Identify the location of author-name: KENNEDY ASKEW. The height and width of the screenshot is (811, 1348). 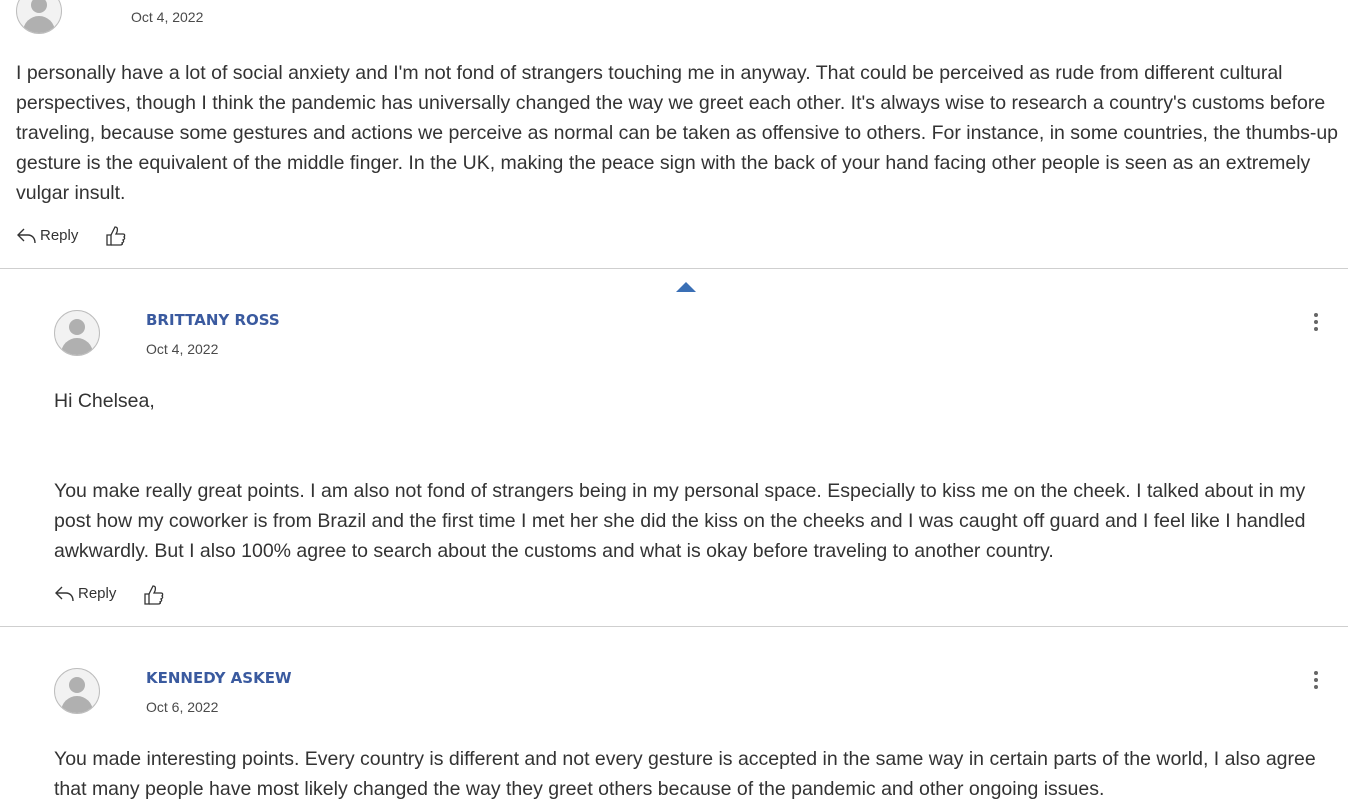
(219, 678).